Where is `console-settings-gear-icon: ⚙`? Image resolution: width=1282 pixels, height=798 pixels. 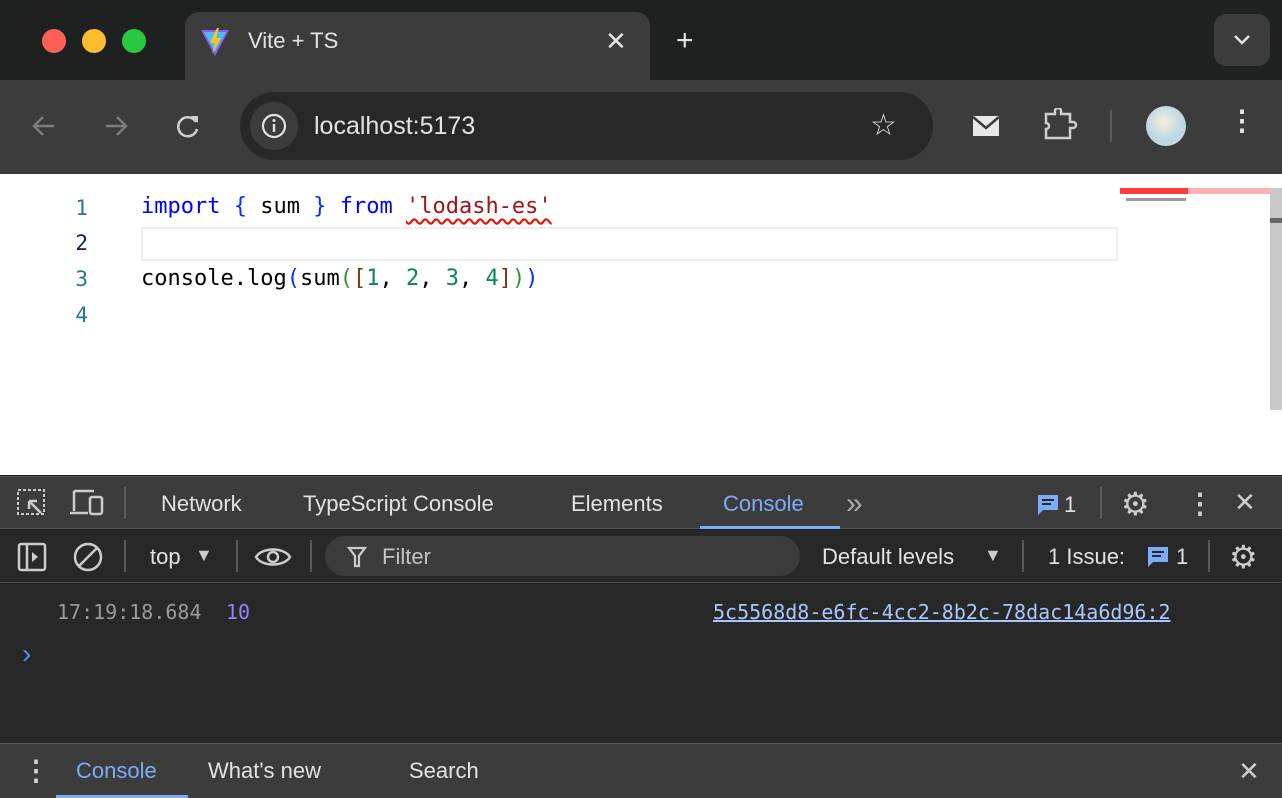 console-settings-gear-icon: ⚙ is located at coordinates (1243, 557).